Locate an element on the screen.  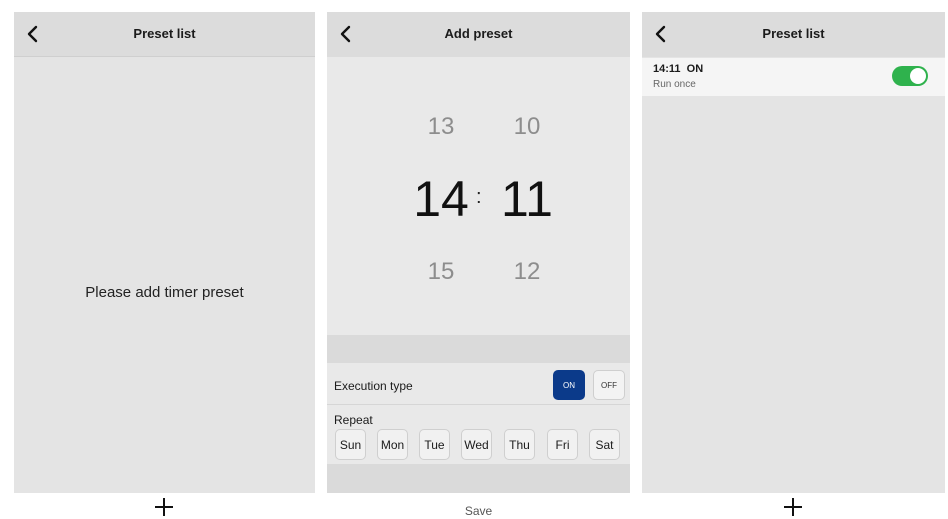
minute-selected: 11 is located at coordinates (527, 199).